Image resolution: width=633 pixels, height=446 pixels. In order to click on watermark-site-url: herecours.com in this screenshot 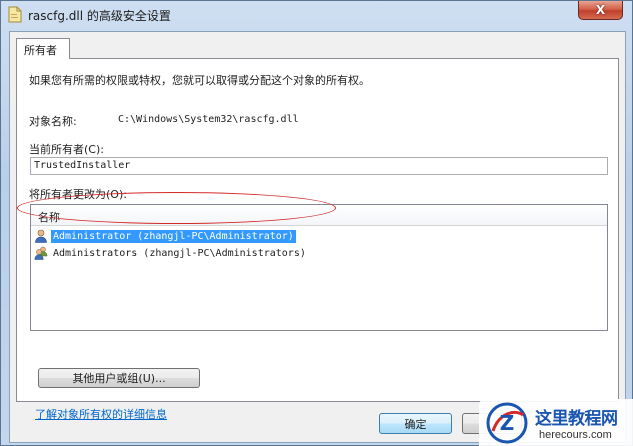, I will do `click(575, 435)`.